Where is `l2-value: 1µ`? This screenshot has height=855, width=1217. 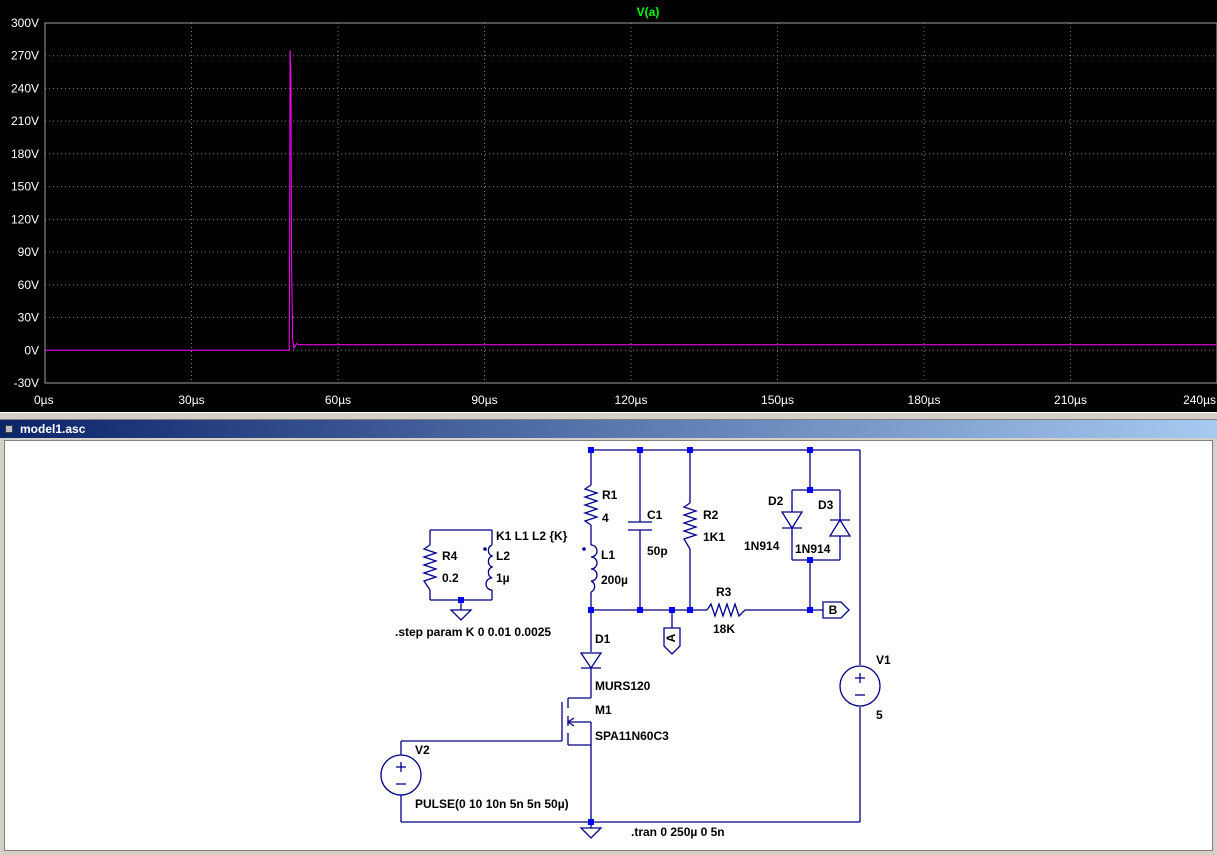 l2-value: 1µ is located at coordinates (503, 578).